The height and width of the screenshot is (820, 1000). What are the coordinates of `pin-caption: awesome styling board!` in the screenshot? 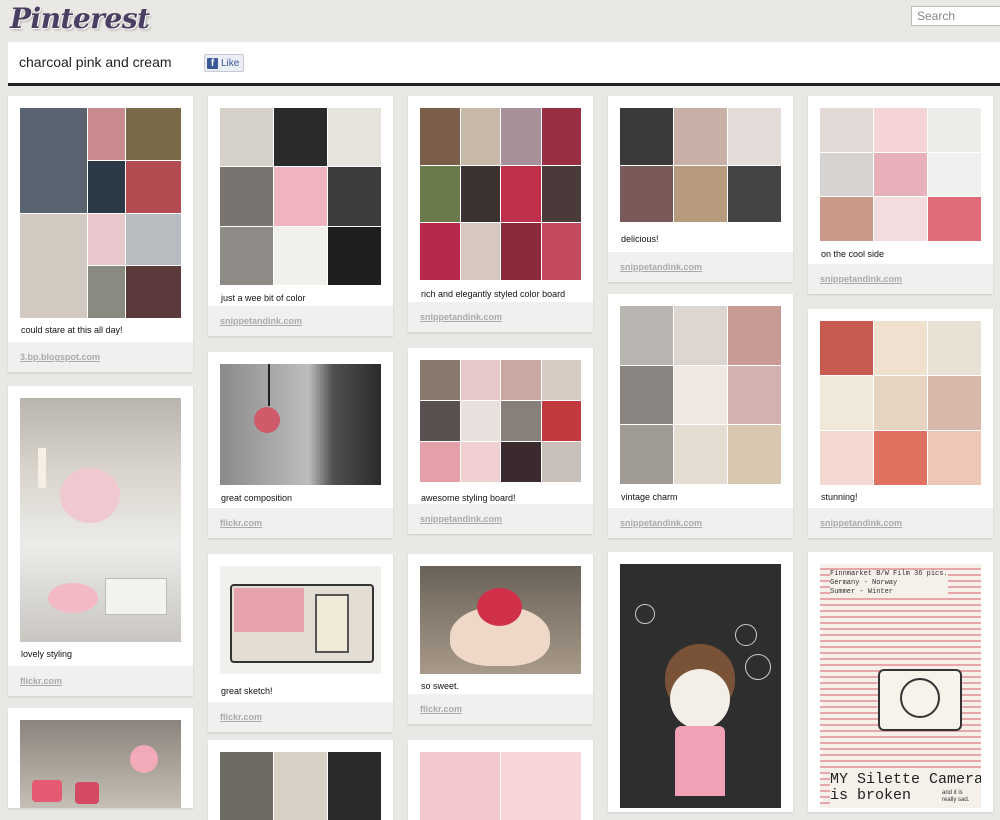 It's located at (468, 498).